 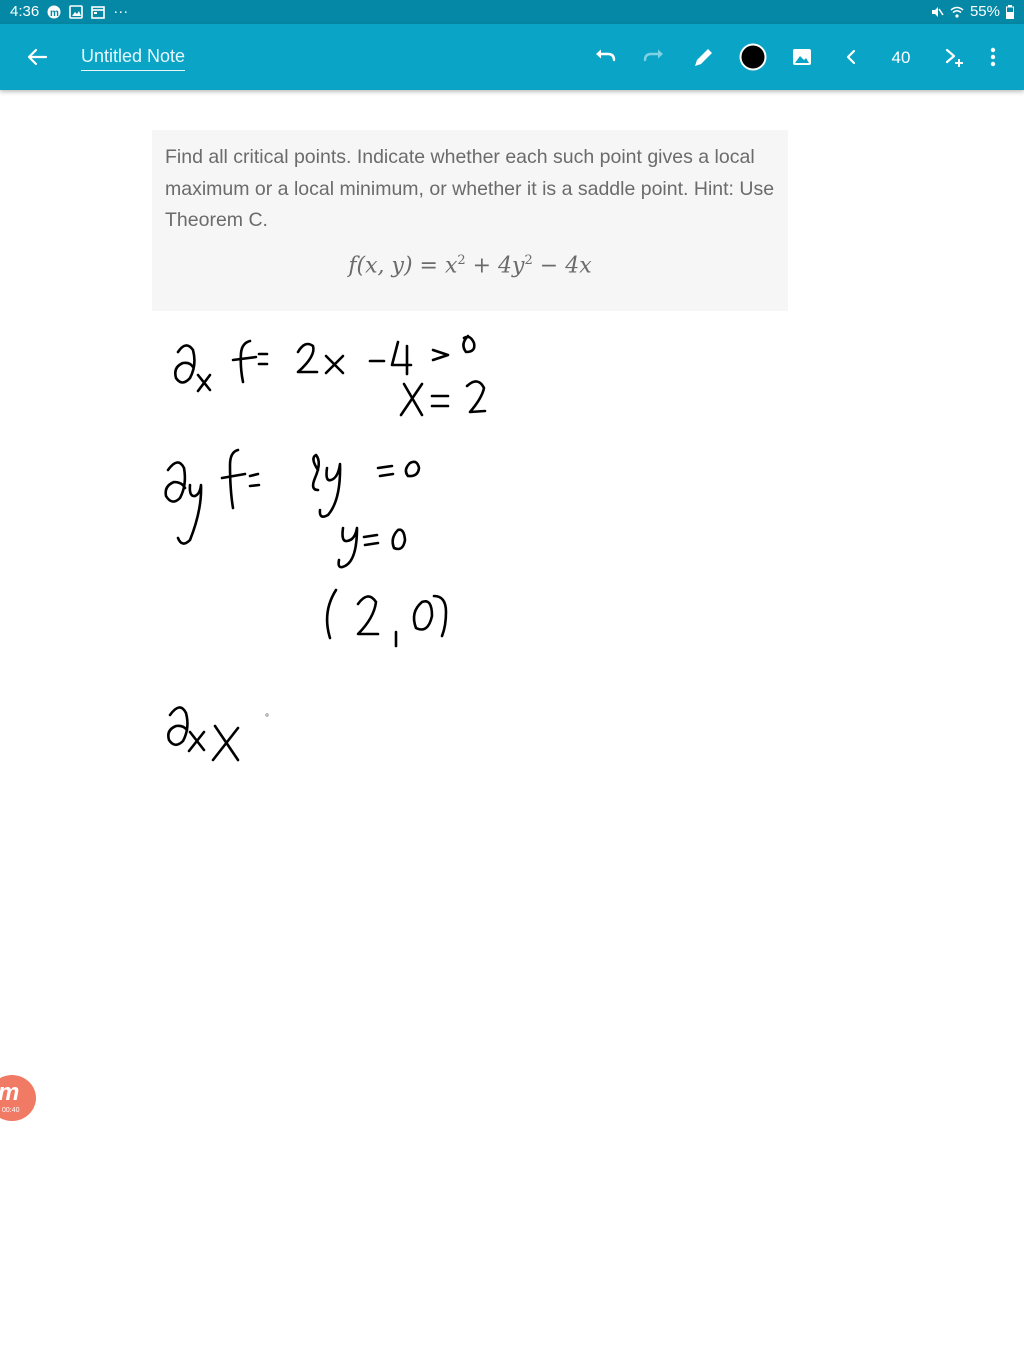 I want to click on ink-line-partial-y, so click(x=292, y=508).